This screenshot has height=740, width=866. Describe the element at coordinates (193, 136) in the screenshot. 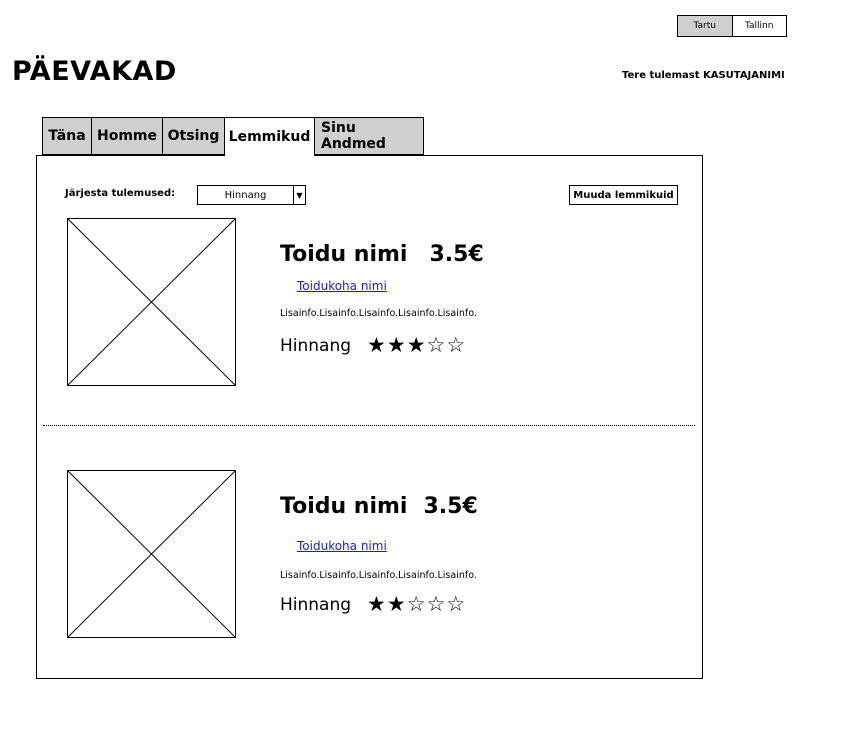

I see `tab-otsing: Otsing` at that location.